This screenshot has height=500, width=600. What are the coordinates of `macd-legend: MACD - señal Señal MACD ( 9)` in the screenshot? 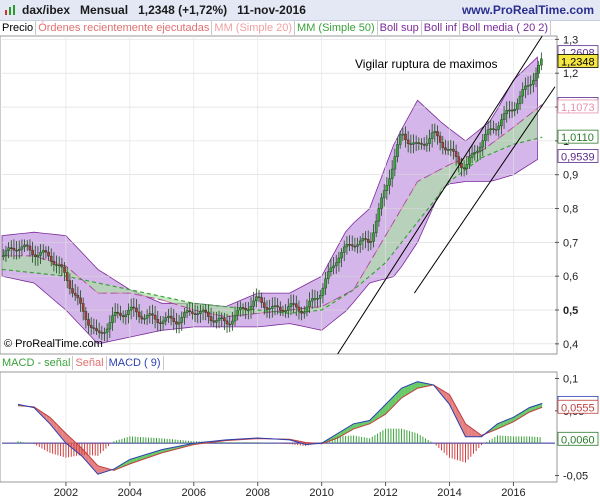 It's located at (82, 363).